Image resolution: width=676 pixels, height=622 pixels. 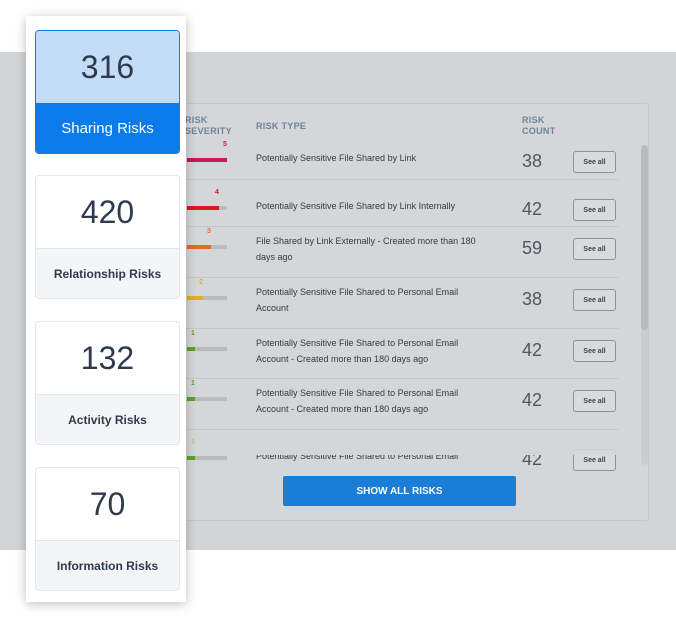 What do you see at coordinates (107, 273) in the screenshot?
I see `risk-category-label: Relationship Risks` at bounding box center [107, 273].